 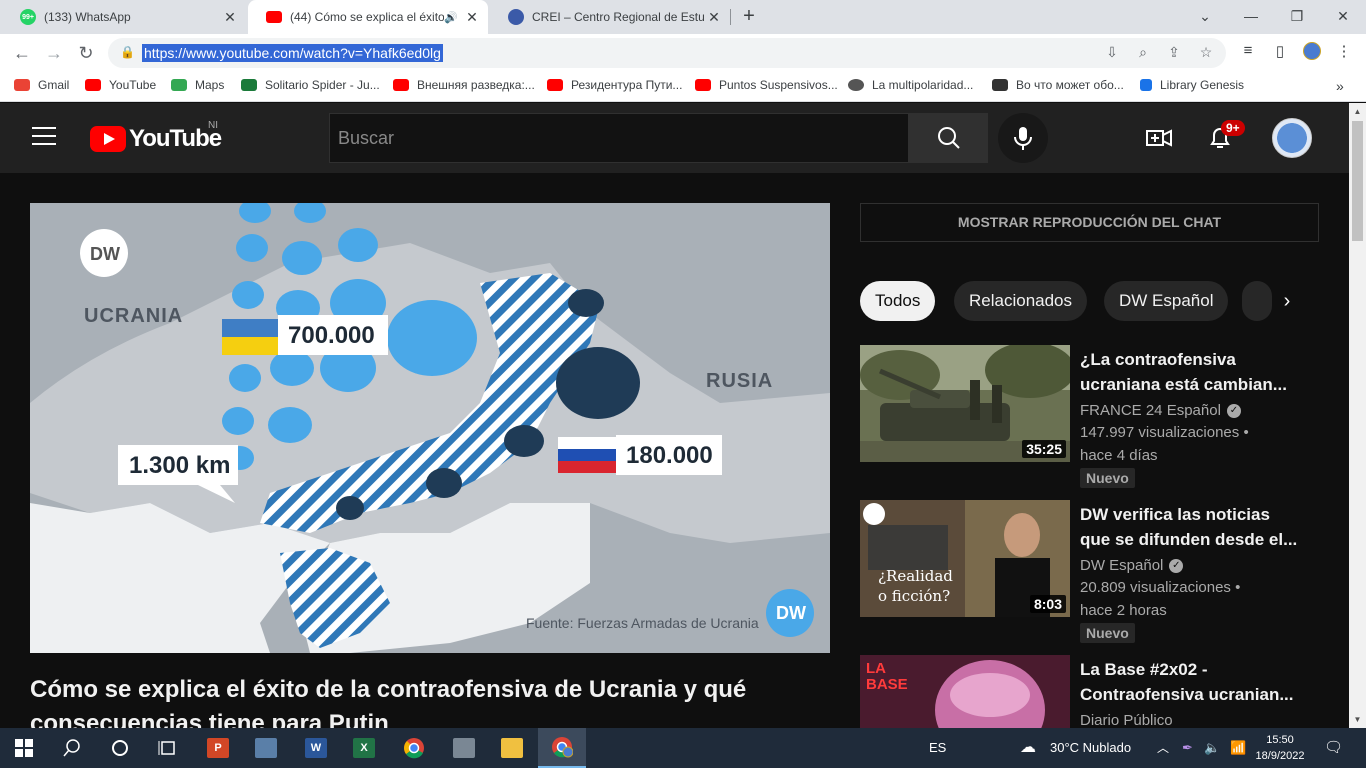 What do you see at coordinates (948, 138) in the screenshot?
I see `search-button` at bounding box center [948, 138].